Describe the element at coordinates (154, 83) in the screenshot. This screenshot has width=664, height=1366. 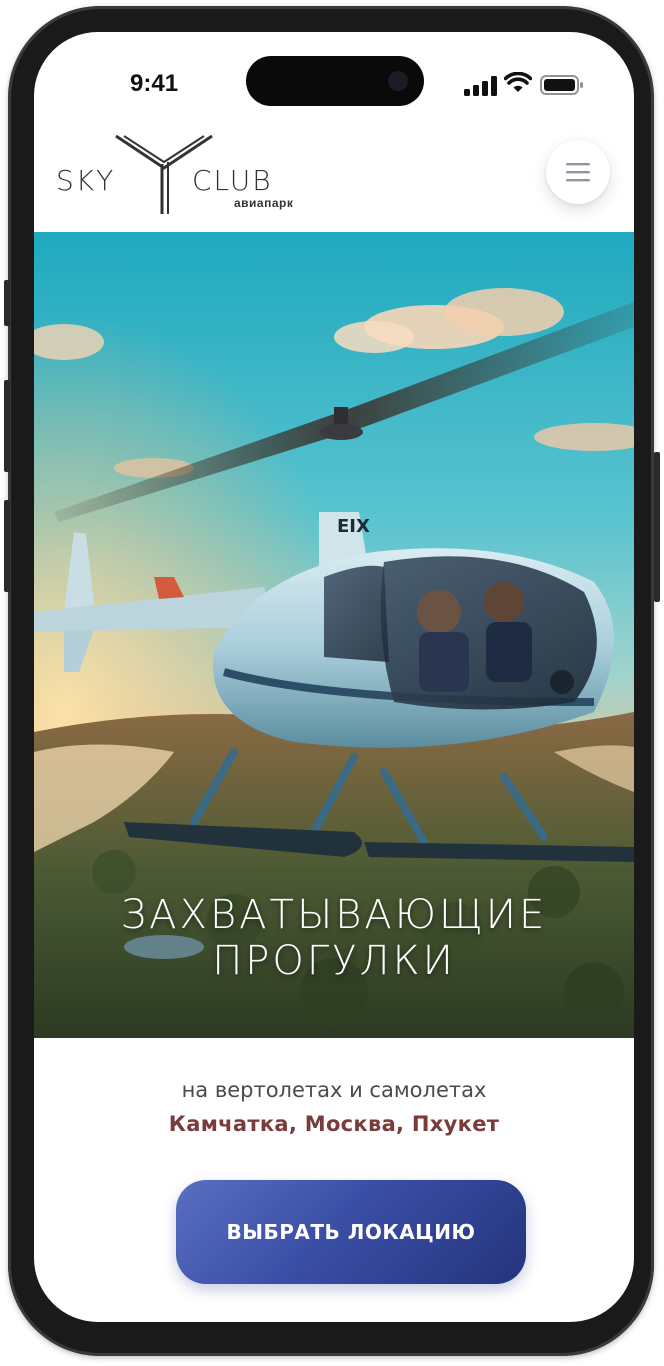
I see `status-time: 9:41` at that location.